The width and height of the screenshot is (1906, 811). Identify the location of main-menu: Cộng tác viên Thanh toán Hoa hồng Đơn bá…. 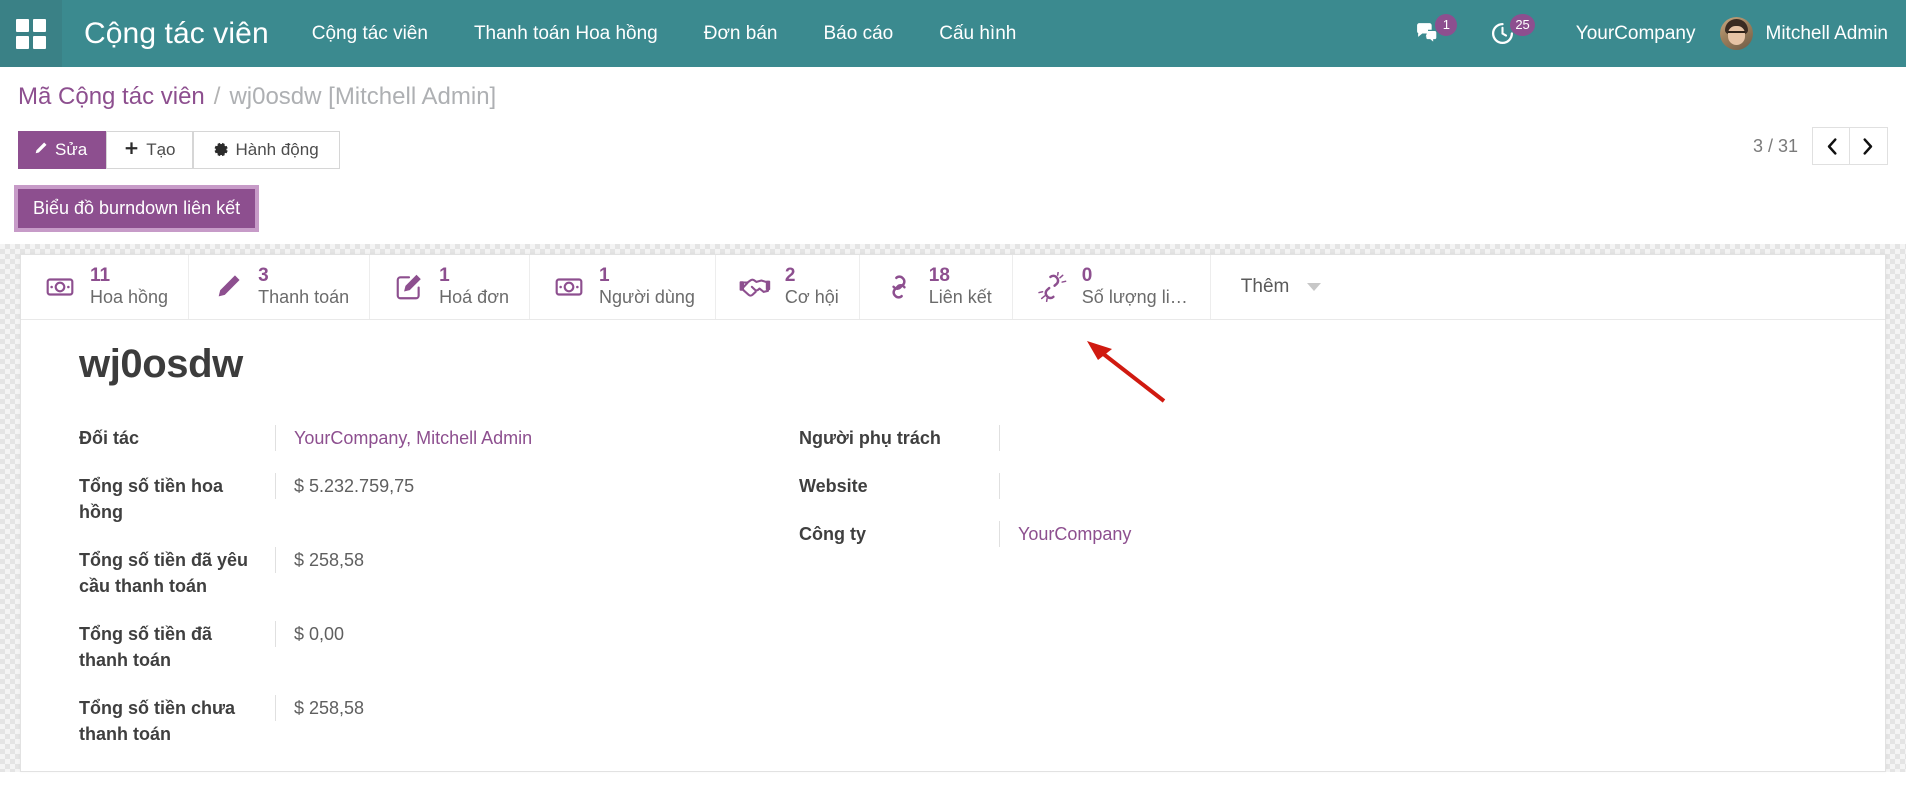
(664, 33).